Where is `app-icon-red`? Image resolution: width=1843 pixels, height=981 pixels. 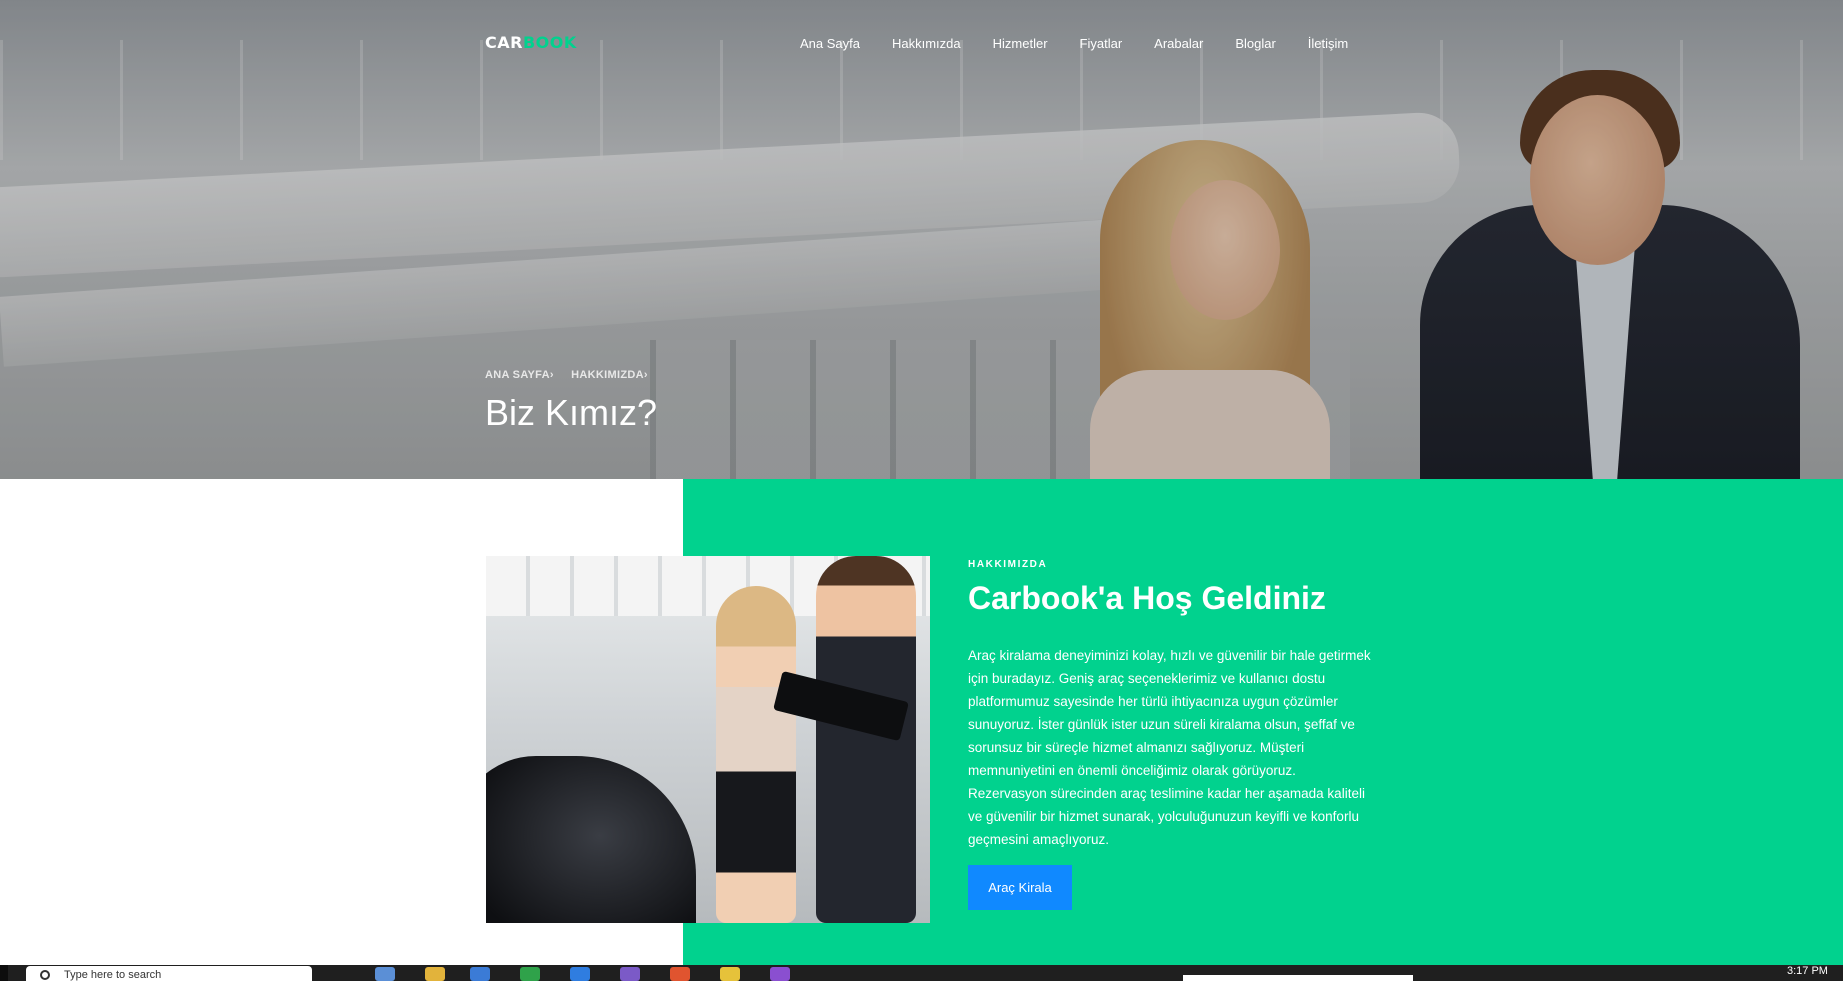
app-icon-red is located at coordinates (680, 974).